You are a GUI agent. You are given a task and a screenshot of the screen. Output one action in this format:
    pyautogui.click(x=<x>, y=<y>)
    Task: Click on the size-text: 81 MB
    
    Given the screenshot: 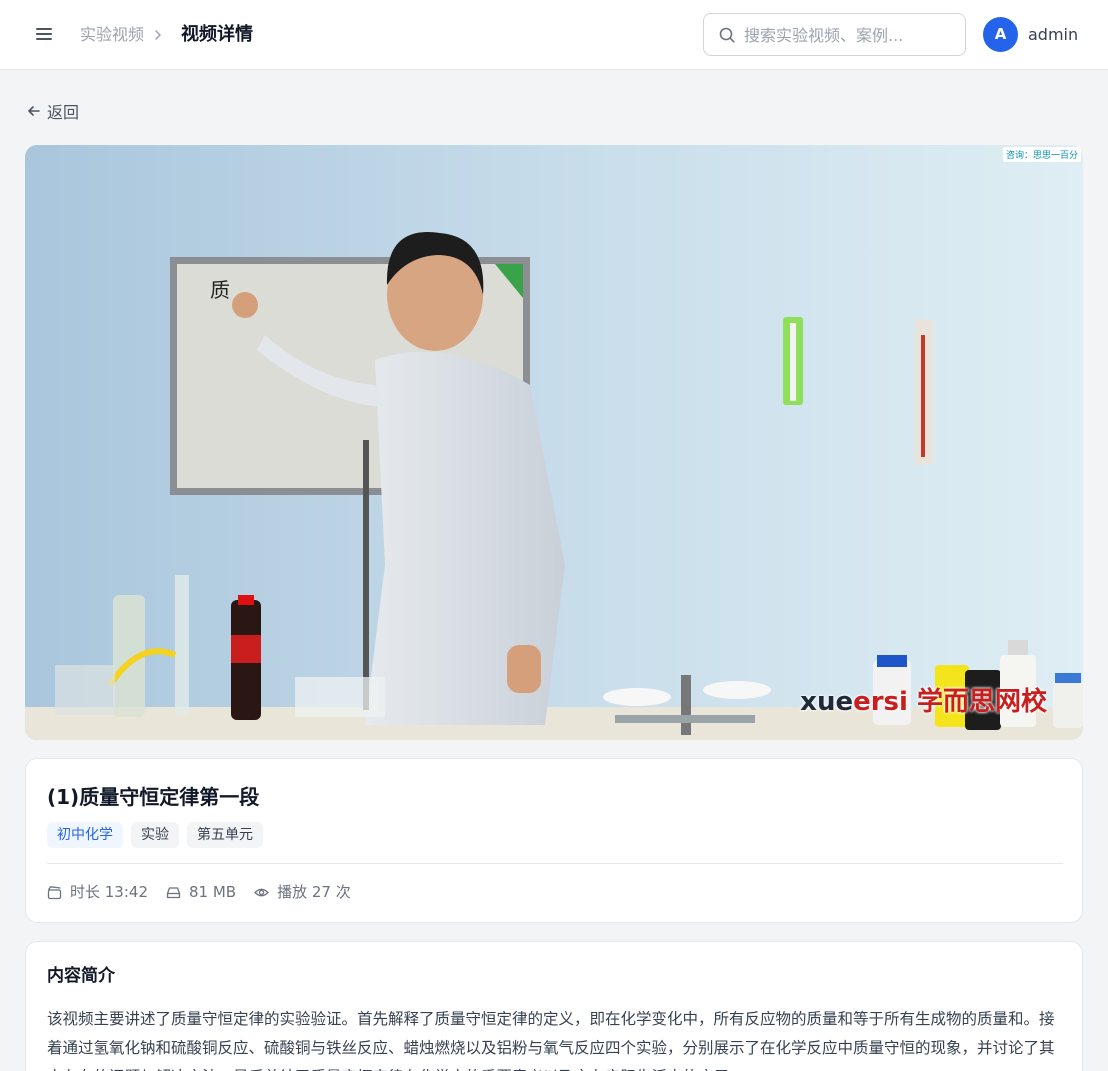 What is the action you would take?
    pyautogui.click(x=213, y=892)
    